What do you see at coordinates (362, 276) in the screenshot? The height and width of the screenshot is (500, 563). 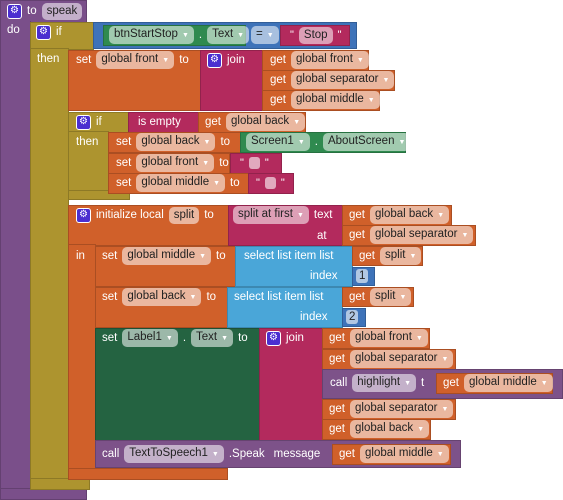 I see `index-value: 1` at bounding box center [362, 276].